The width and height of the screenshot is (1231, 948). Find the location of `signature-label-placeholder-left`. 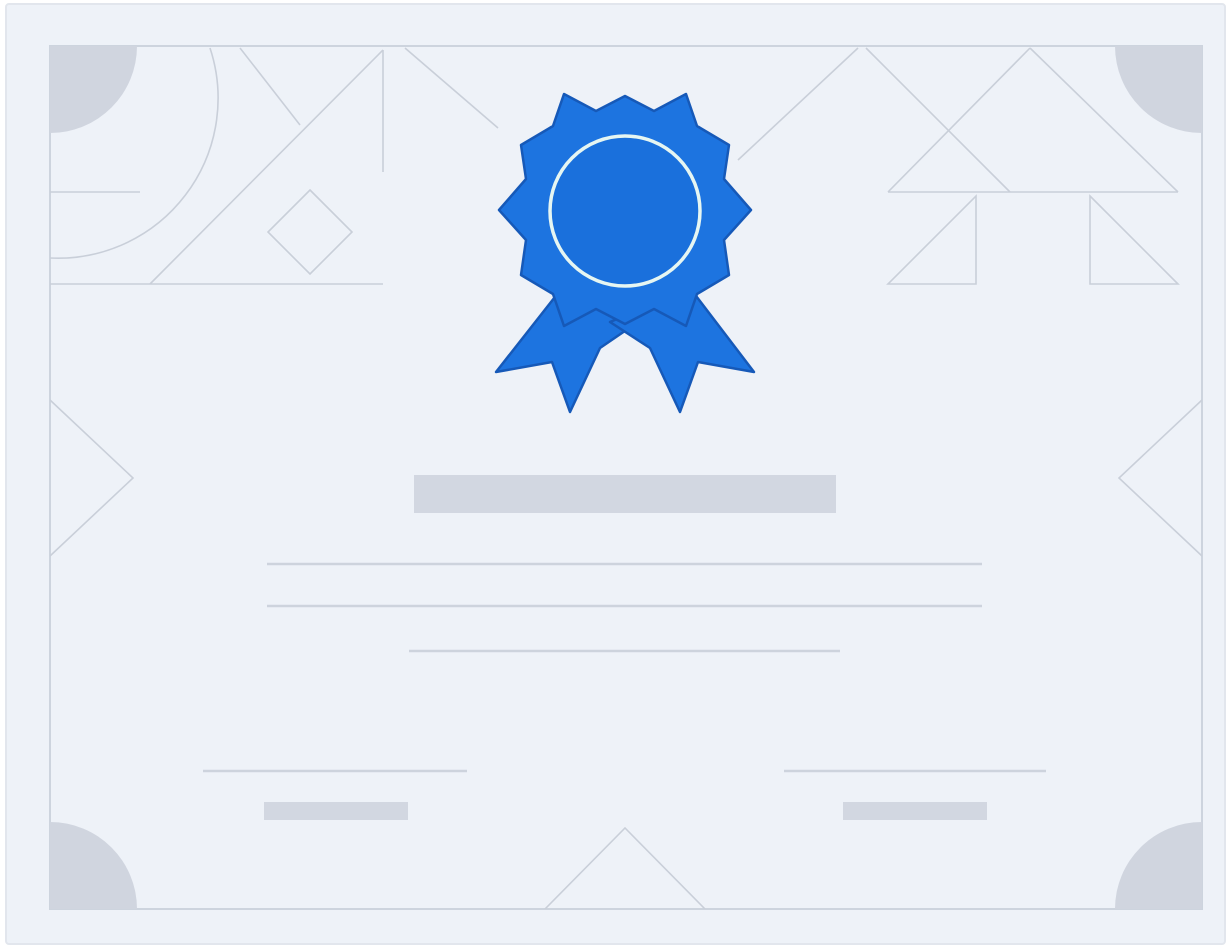

signature-label-placeholder-left is located at coordinates (336, 811).